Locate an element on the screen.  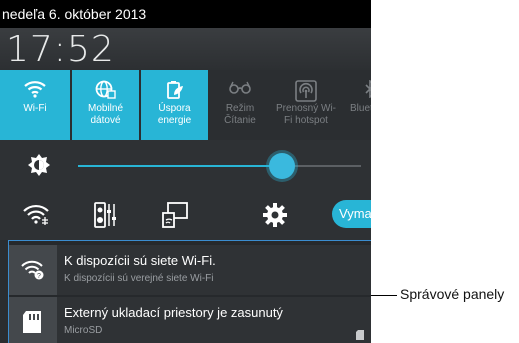
notification-subtitle: MicroSD is located at coordinates (83, 330).